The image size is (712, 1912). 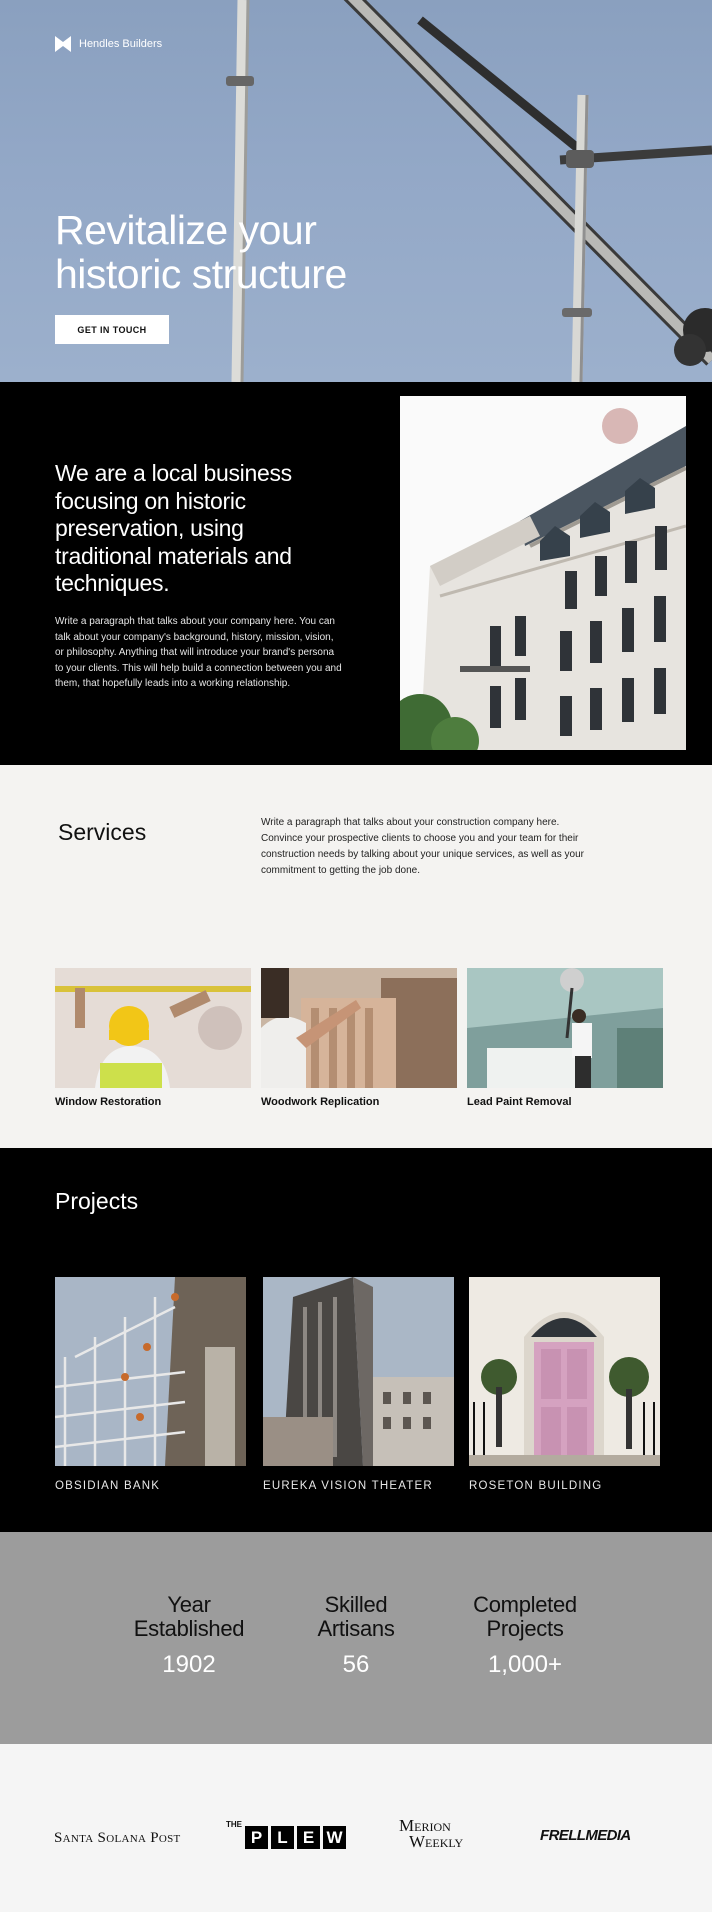 What do you see at coordinates (525, 1604) in the screenshot?
I see `stat-title-line1: Completed` at bounding box center [525, 1604].